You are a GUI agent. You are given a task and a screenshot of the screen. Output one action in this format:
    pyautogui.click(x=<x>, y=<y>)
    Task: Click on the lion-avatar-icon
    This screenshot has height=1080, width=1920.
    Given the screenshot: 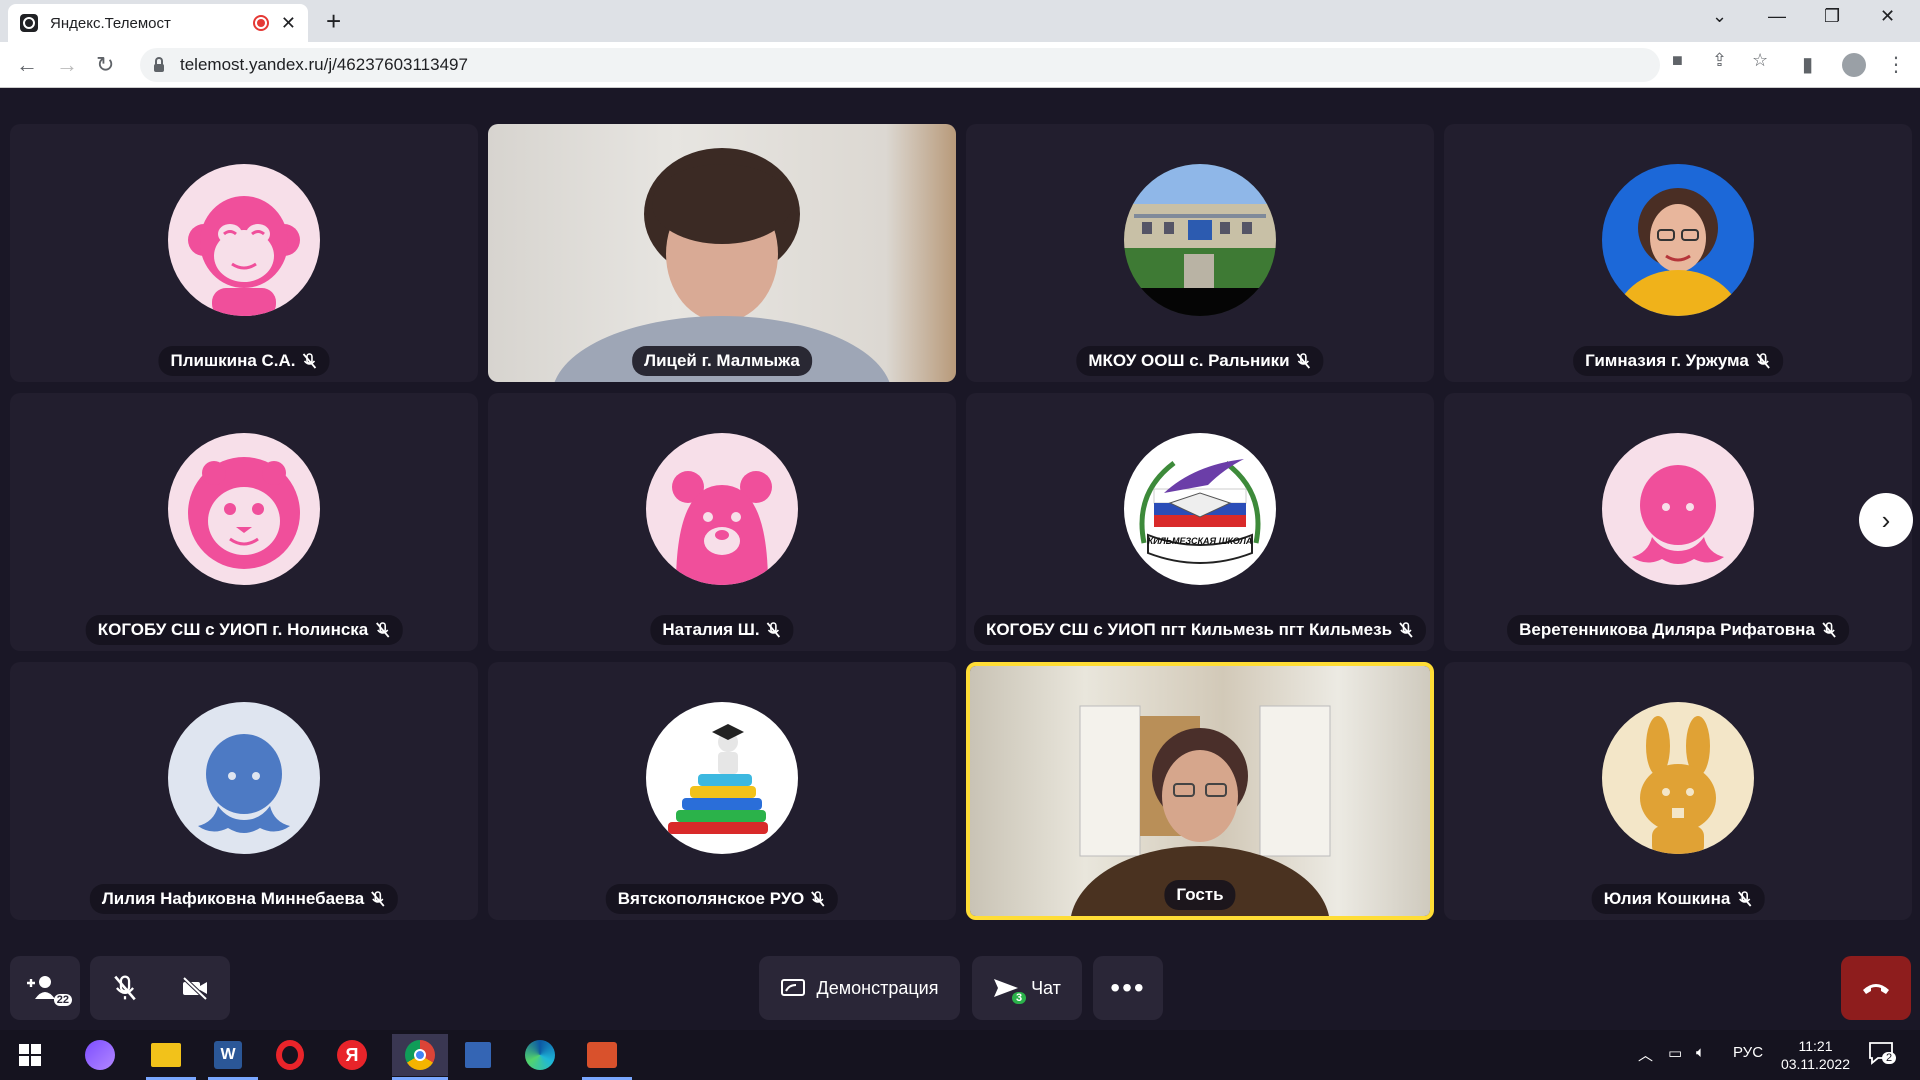 What is the action you would take?
    pyautogui.click(x=244, y=509)
    